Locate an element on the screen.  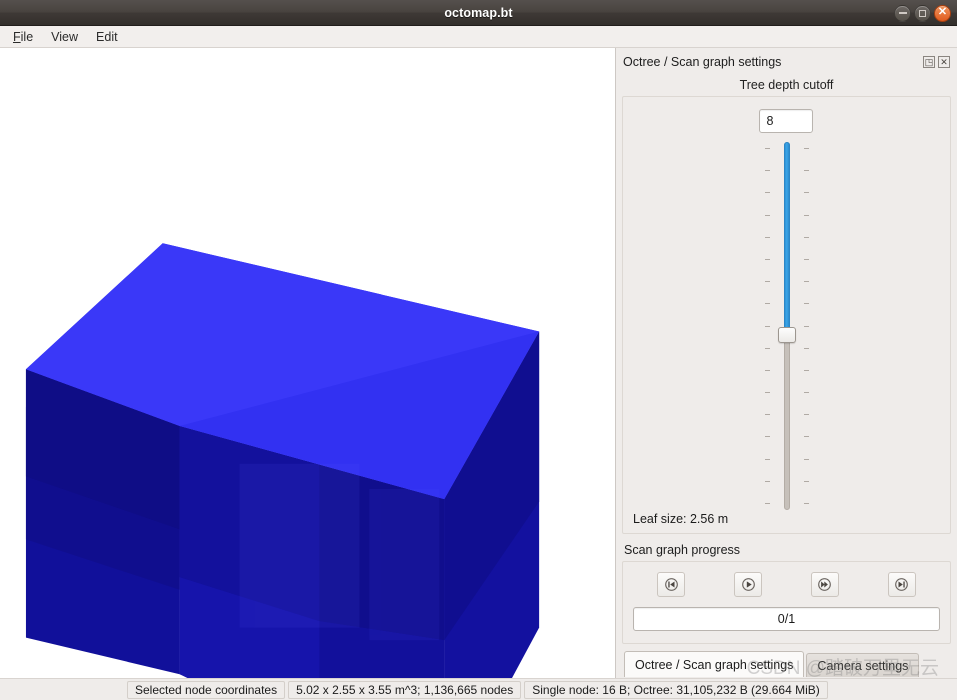
window-title: octomap.bt is located at coordinates (478, 12).